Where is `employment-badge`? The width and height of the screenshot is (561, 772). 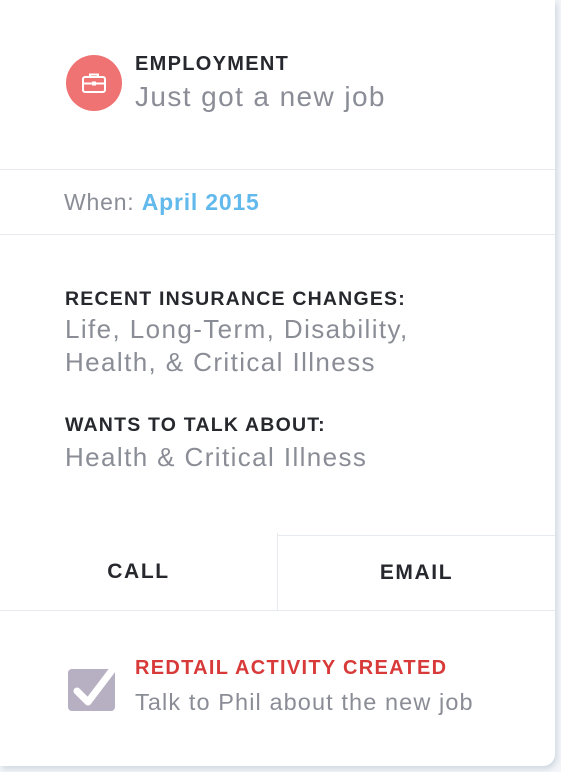
employment-badge is located at coordinates (94, 83).